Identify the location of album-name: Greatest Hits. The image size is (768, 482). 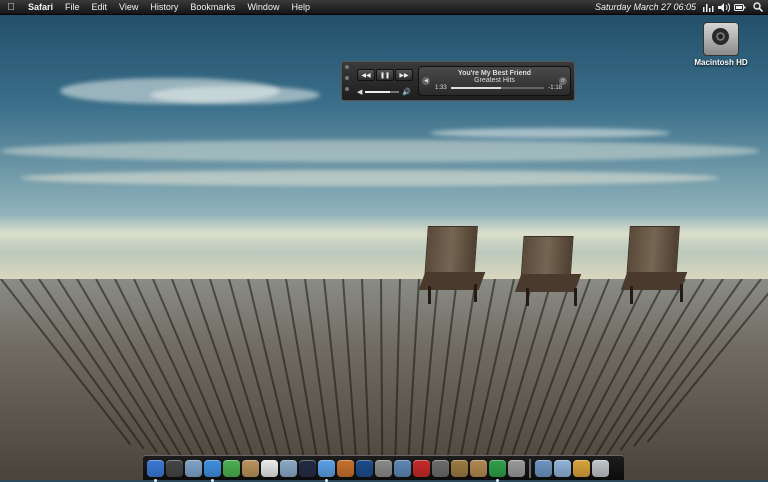
(494, 80).